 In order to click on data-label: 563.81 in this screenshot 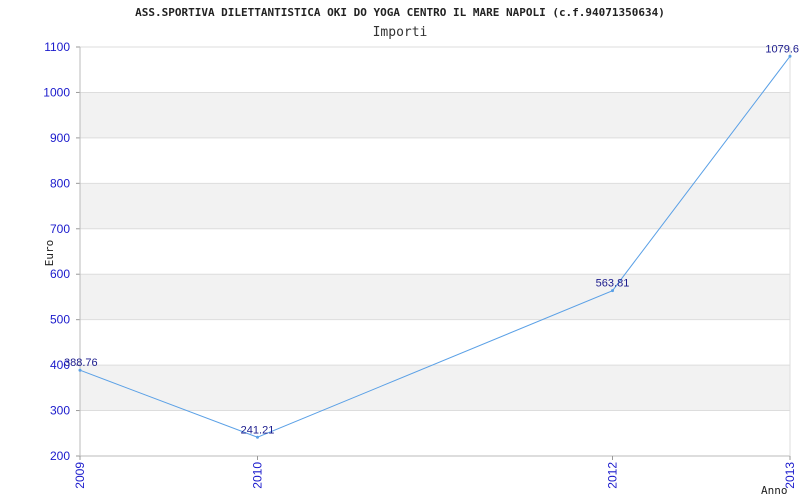, I will do `click(613, 284)`.